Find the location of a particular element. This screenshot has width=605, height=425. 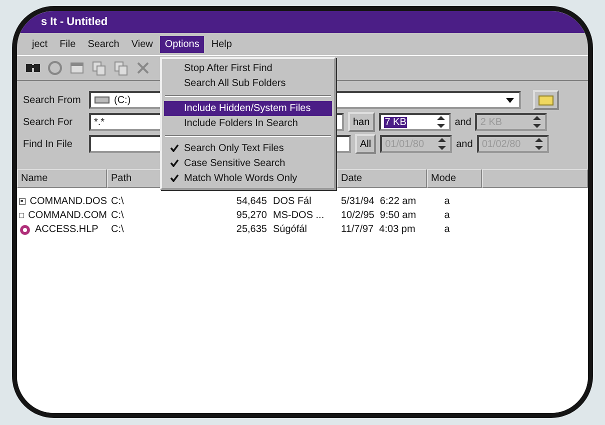

table-cell-text: COMMAND.DOS is located at coordinates (68, 201).